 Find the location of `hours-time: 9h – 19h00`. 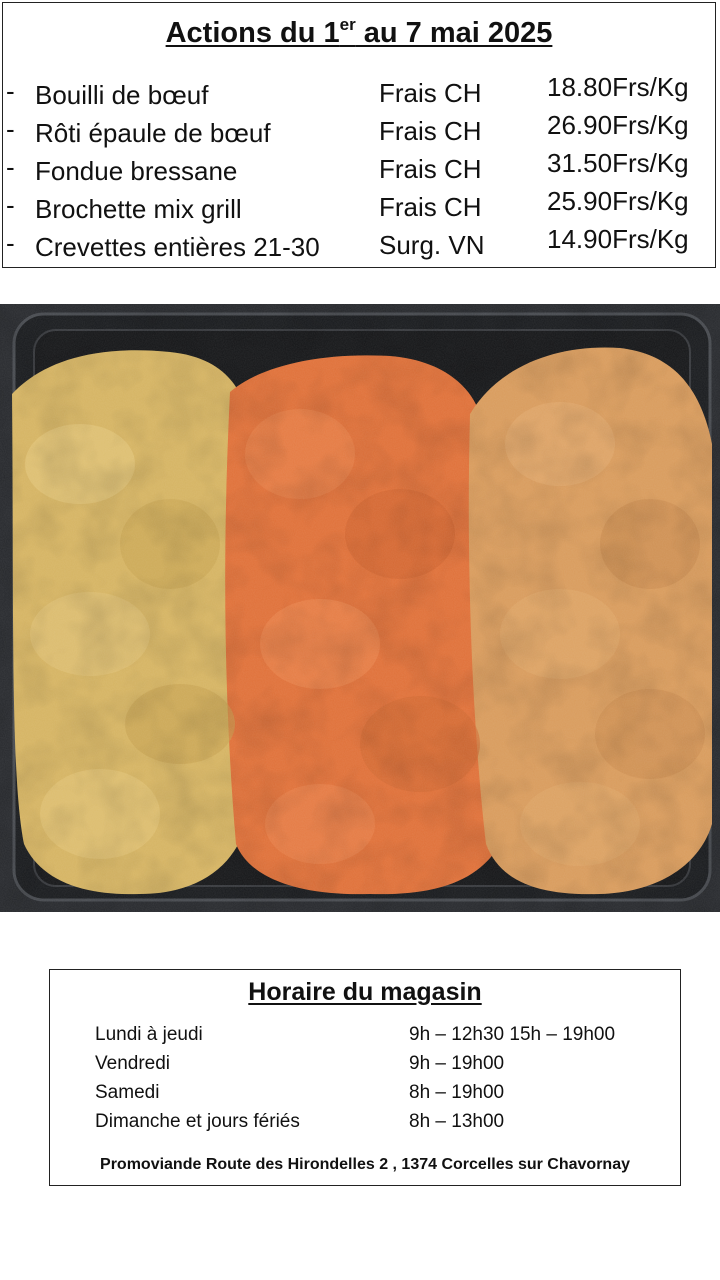

hours-time: 9h – 19h00 is located at coordinates (457, 1063).